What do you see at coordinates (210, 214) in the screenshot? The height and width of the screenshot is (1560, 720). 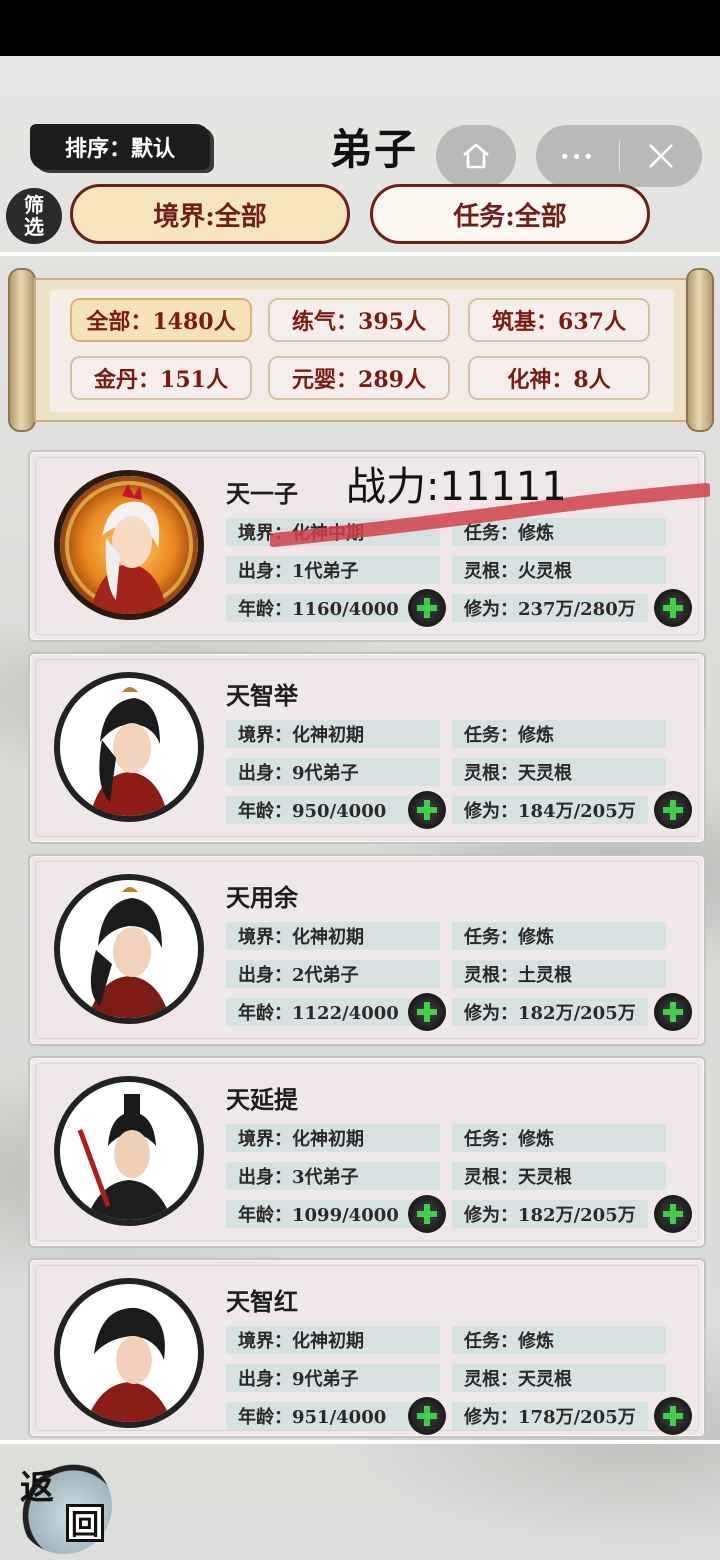 I see `realm-filter-button: 境界:全部` at bounding box center [210, 214].